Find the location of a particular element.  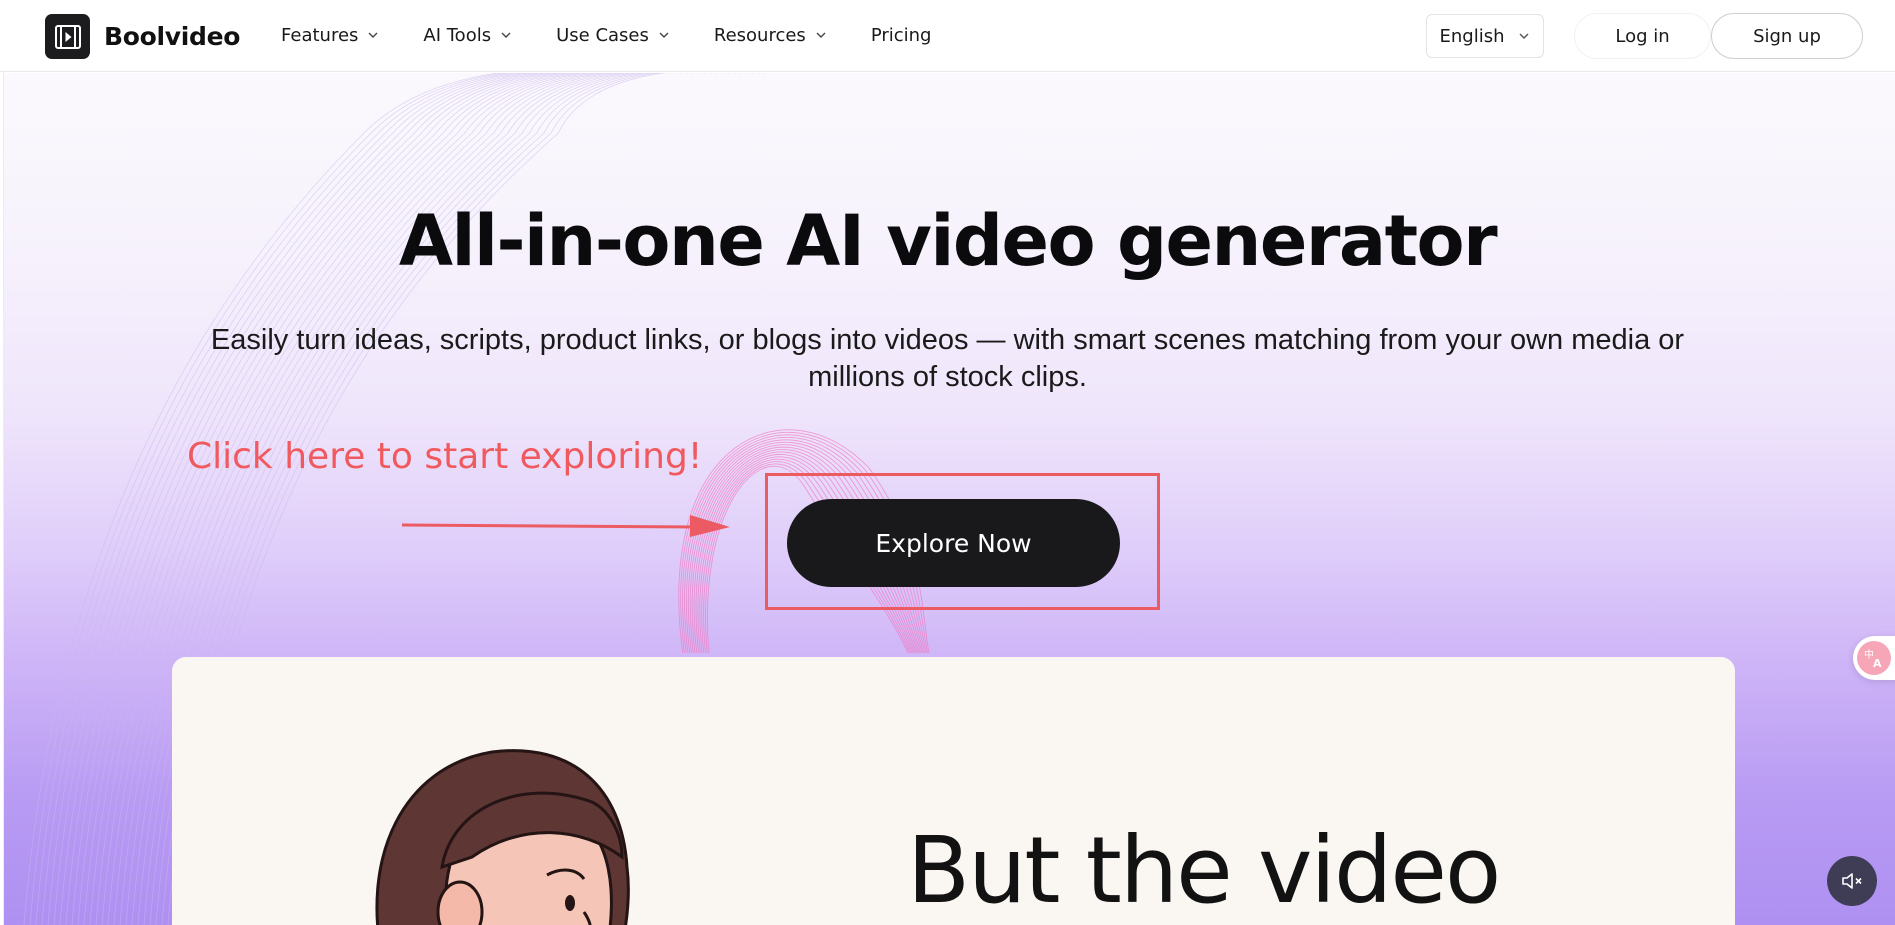

speaker-muted-icon is located at coordinates (1852, 881).